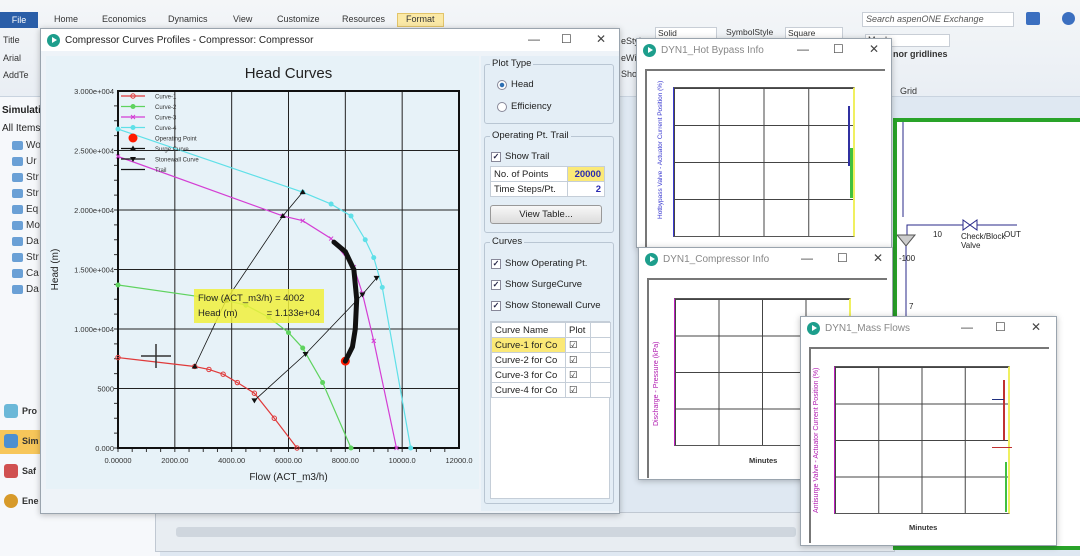 Image resolution: width=1080 pixels, height=556 pixels. I want to click on file-tab: File, so click(19, 20).